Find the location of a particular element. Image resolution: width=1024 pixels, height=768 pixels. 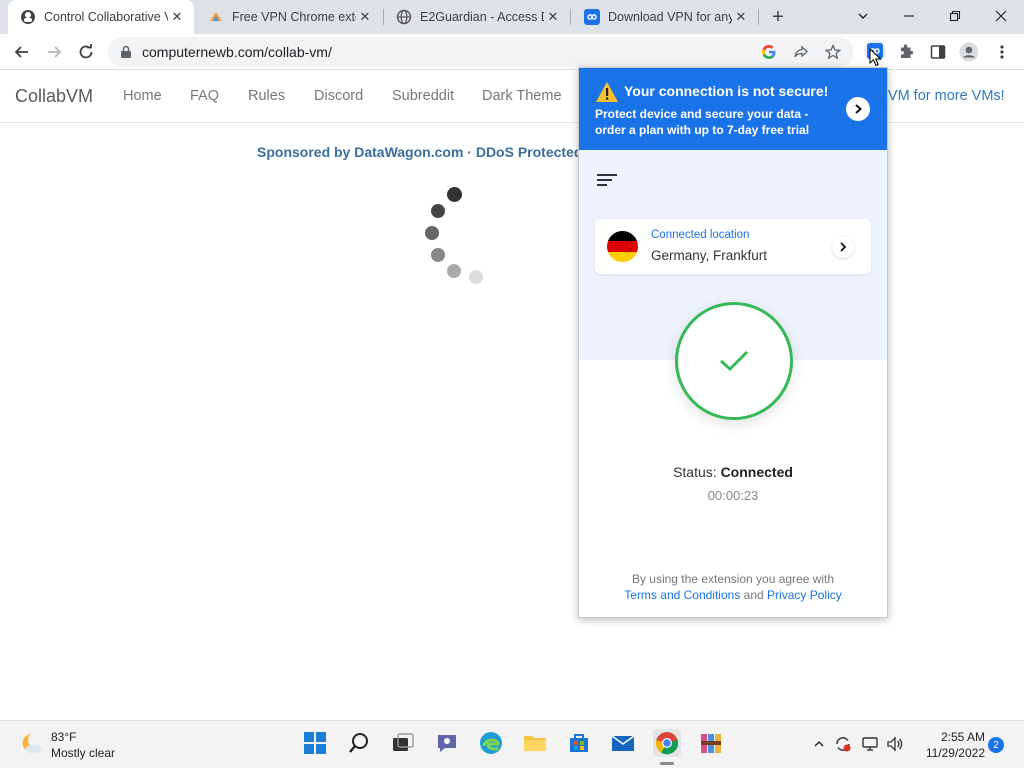

forward-button is located at coordinates (54, 52).